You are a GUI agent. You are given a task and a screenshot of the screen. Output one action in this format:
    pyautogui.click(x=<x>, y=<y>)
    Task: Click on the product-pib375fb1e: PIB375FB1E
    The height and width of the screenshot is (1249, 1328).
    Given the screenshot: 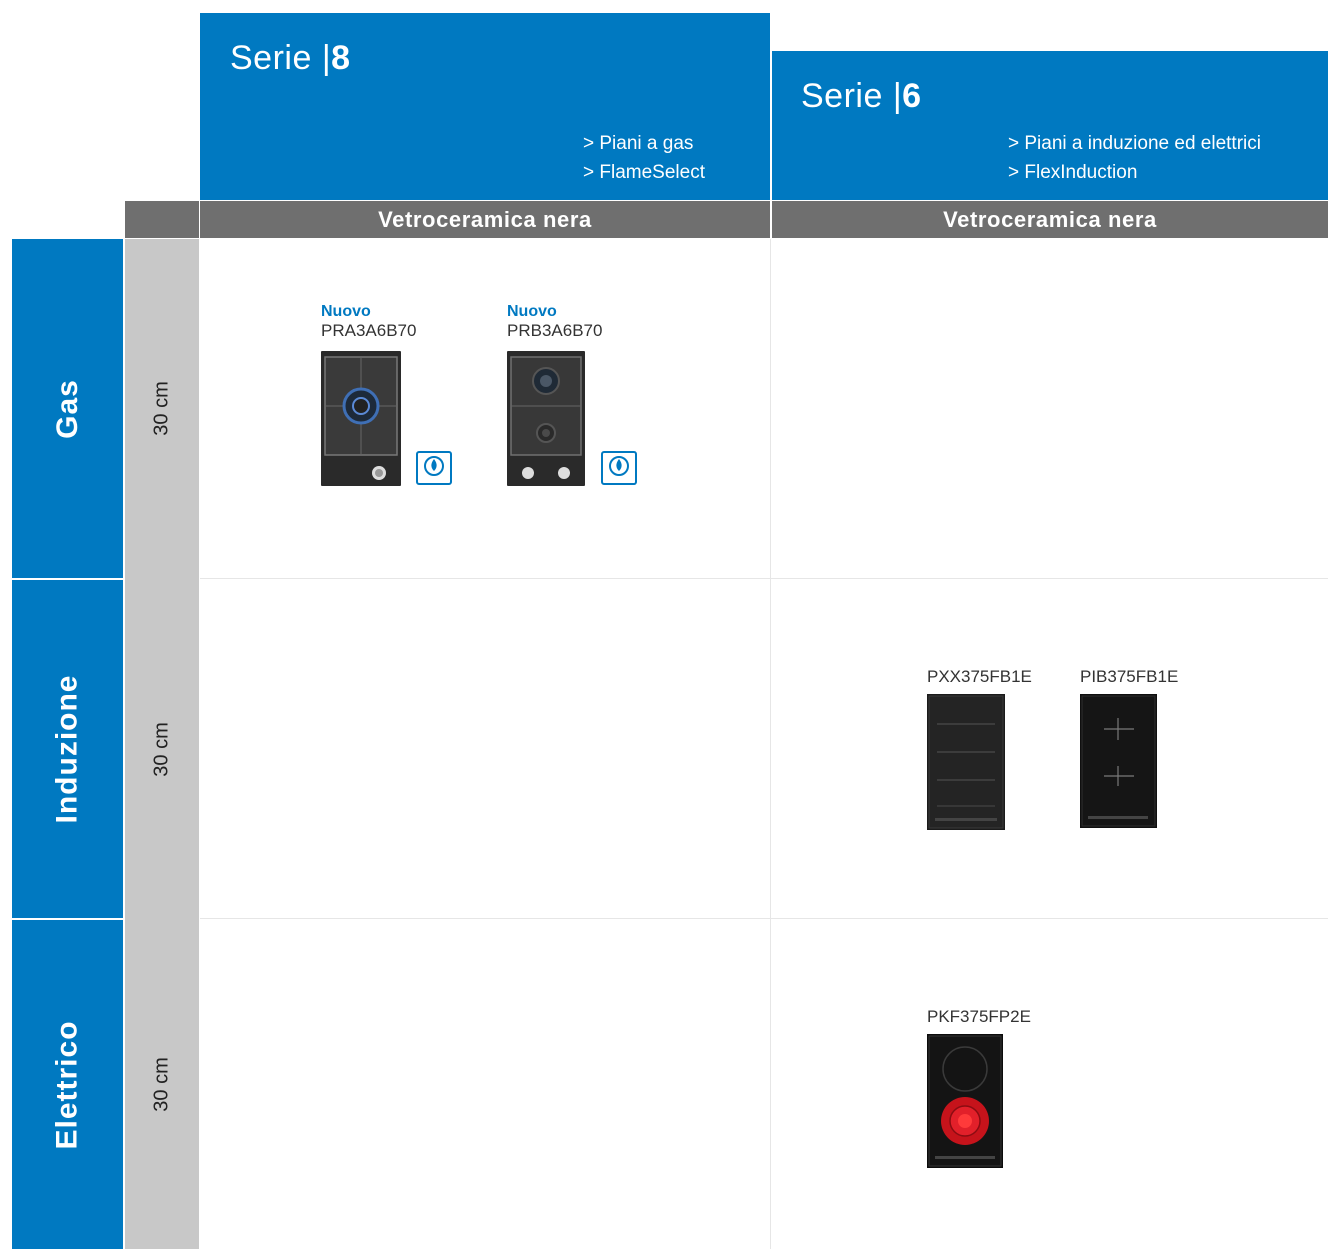 What is the action you would take?
    pyautogui.click(x=1129, y=747)
    